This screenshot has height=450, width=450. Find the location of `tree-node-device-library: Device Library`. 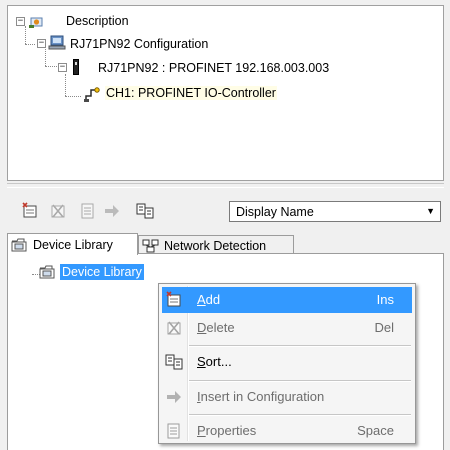

tree-node-device-library: Device Library is located at coordinates (102, 272).